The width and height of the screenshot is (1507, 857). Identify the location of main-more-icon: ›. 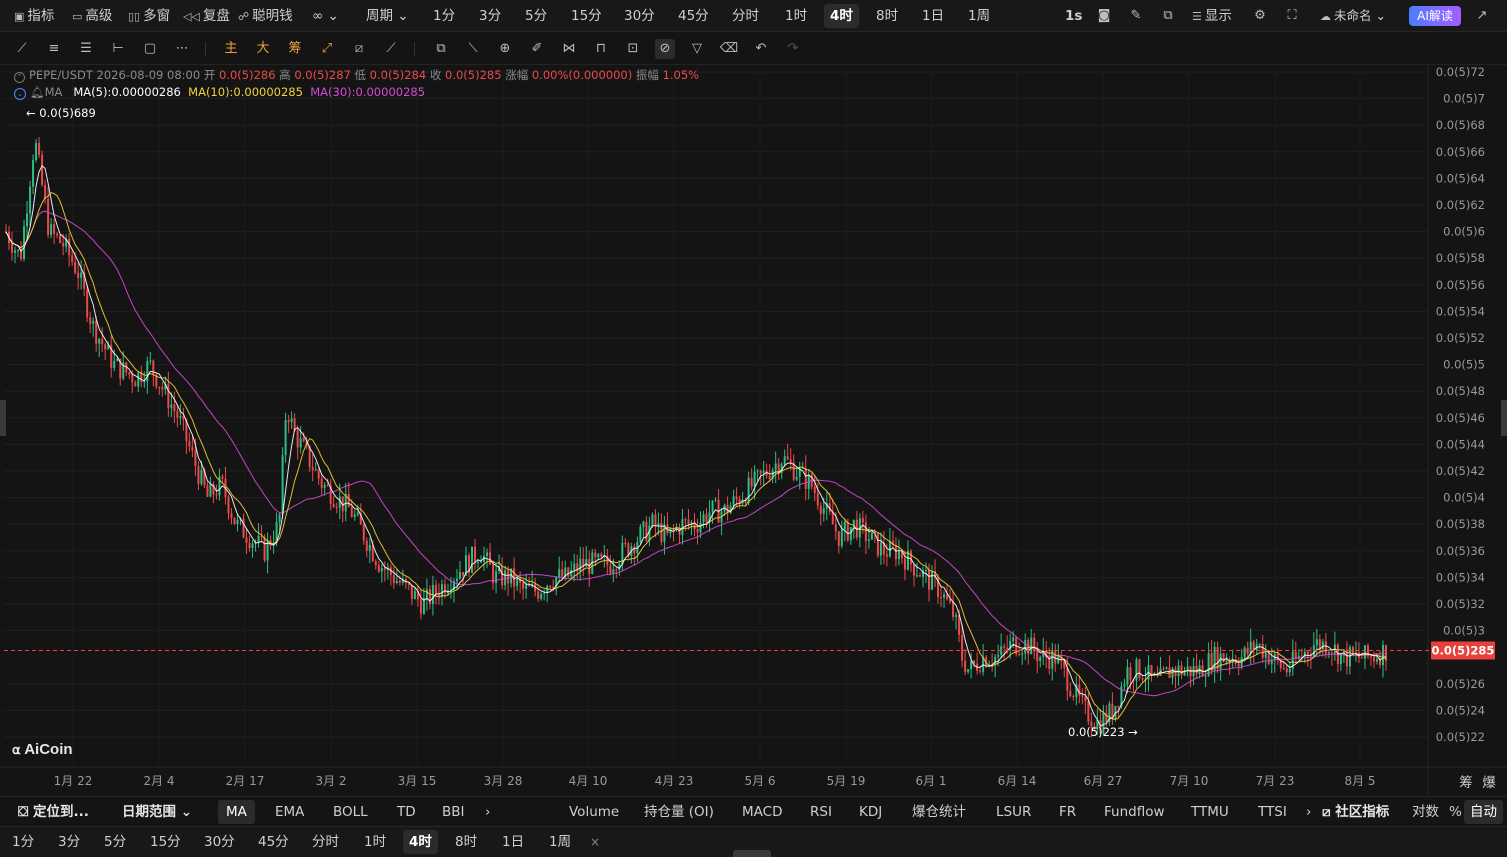
(487, 812).